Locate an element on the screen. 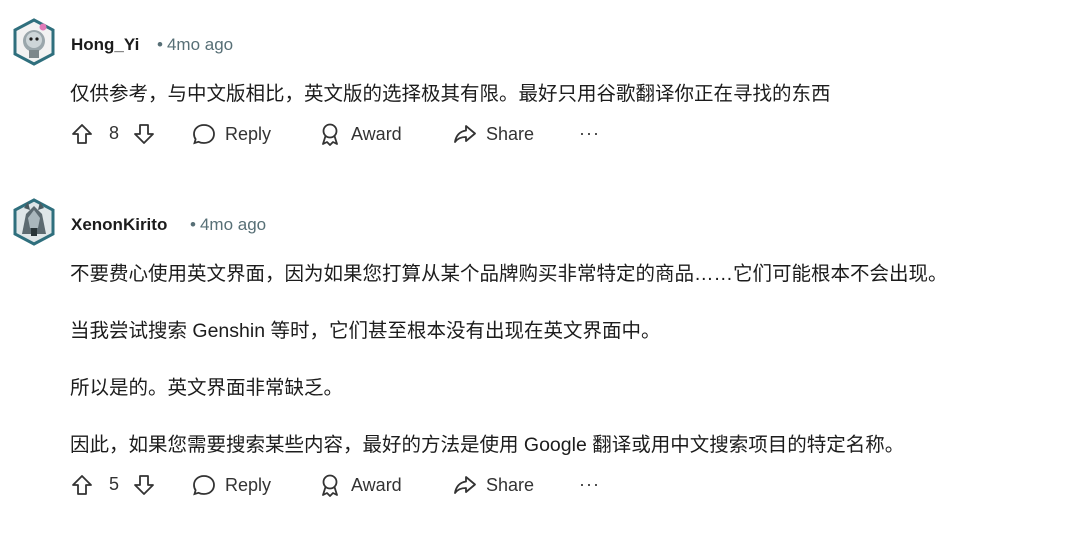 This screenshot has height=536, width=1080. comment-author: Hong_Yi is located at coordinates (105, 45).